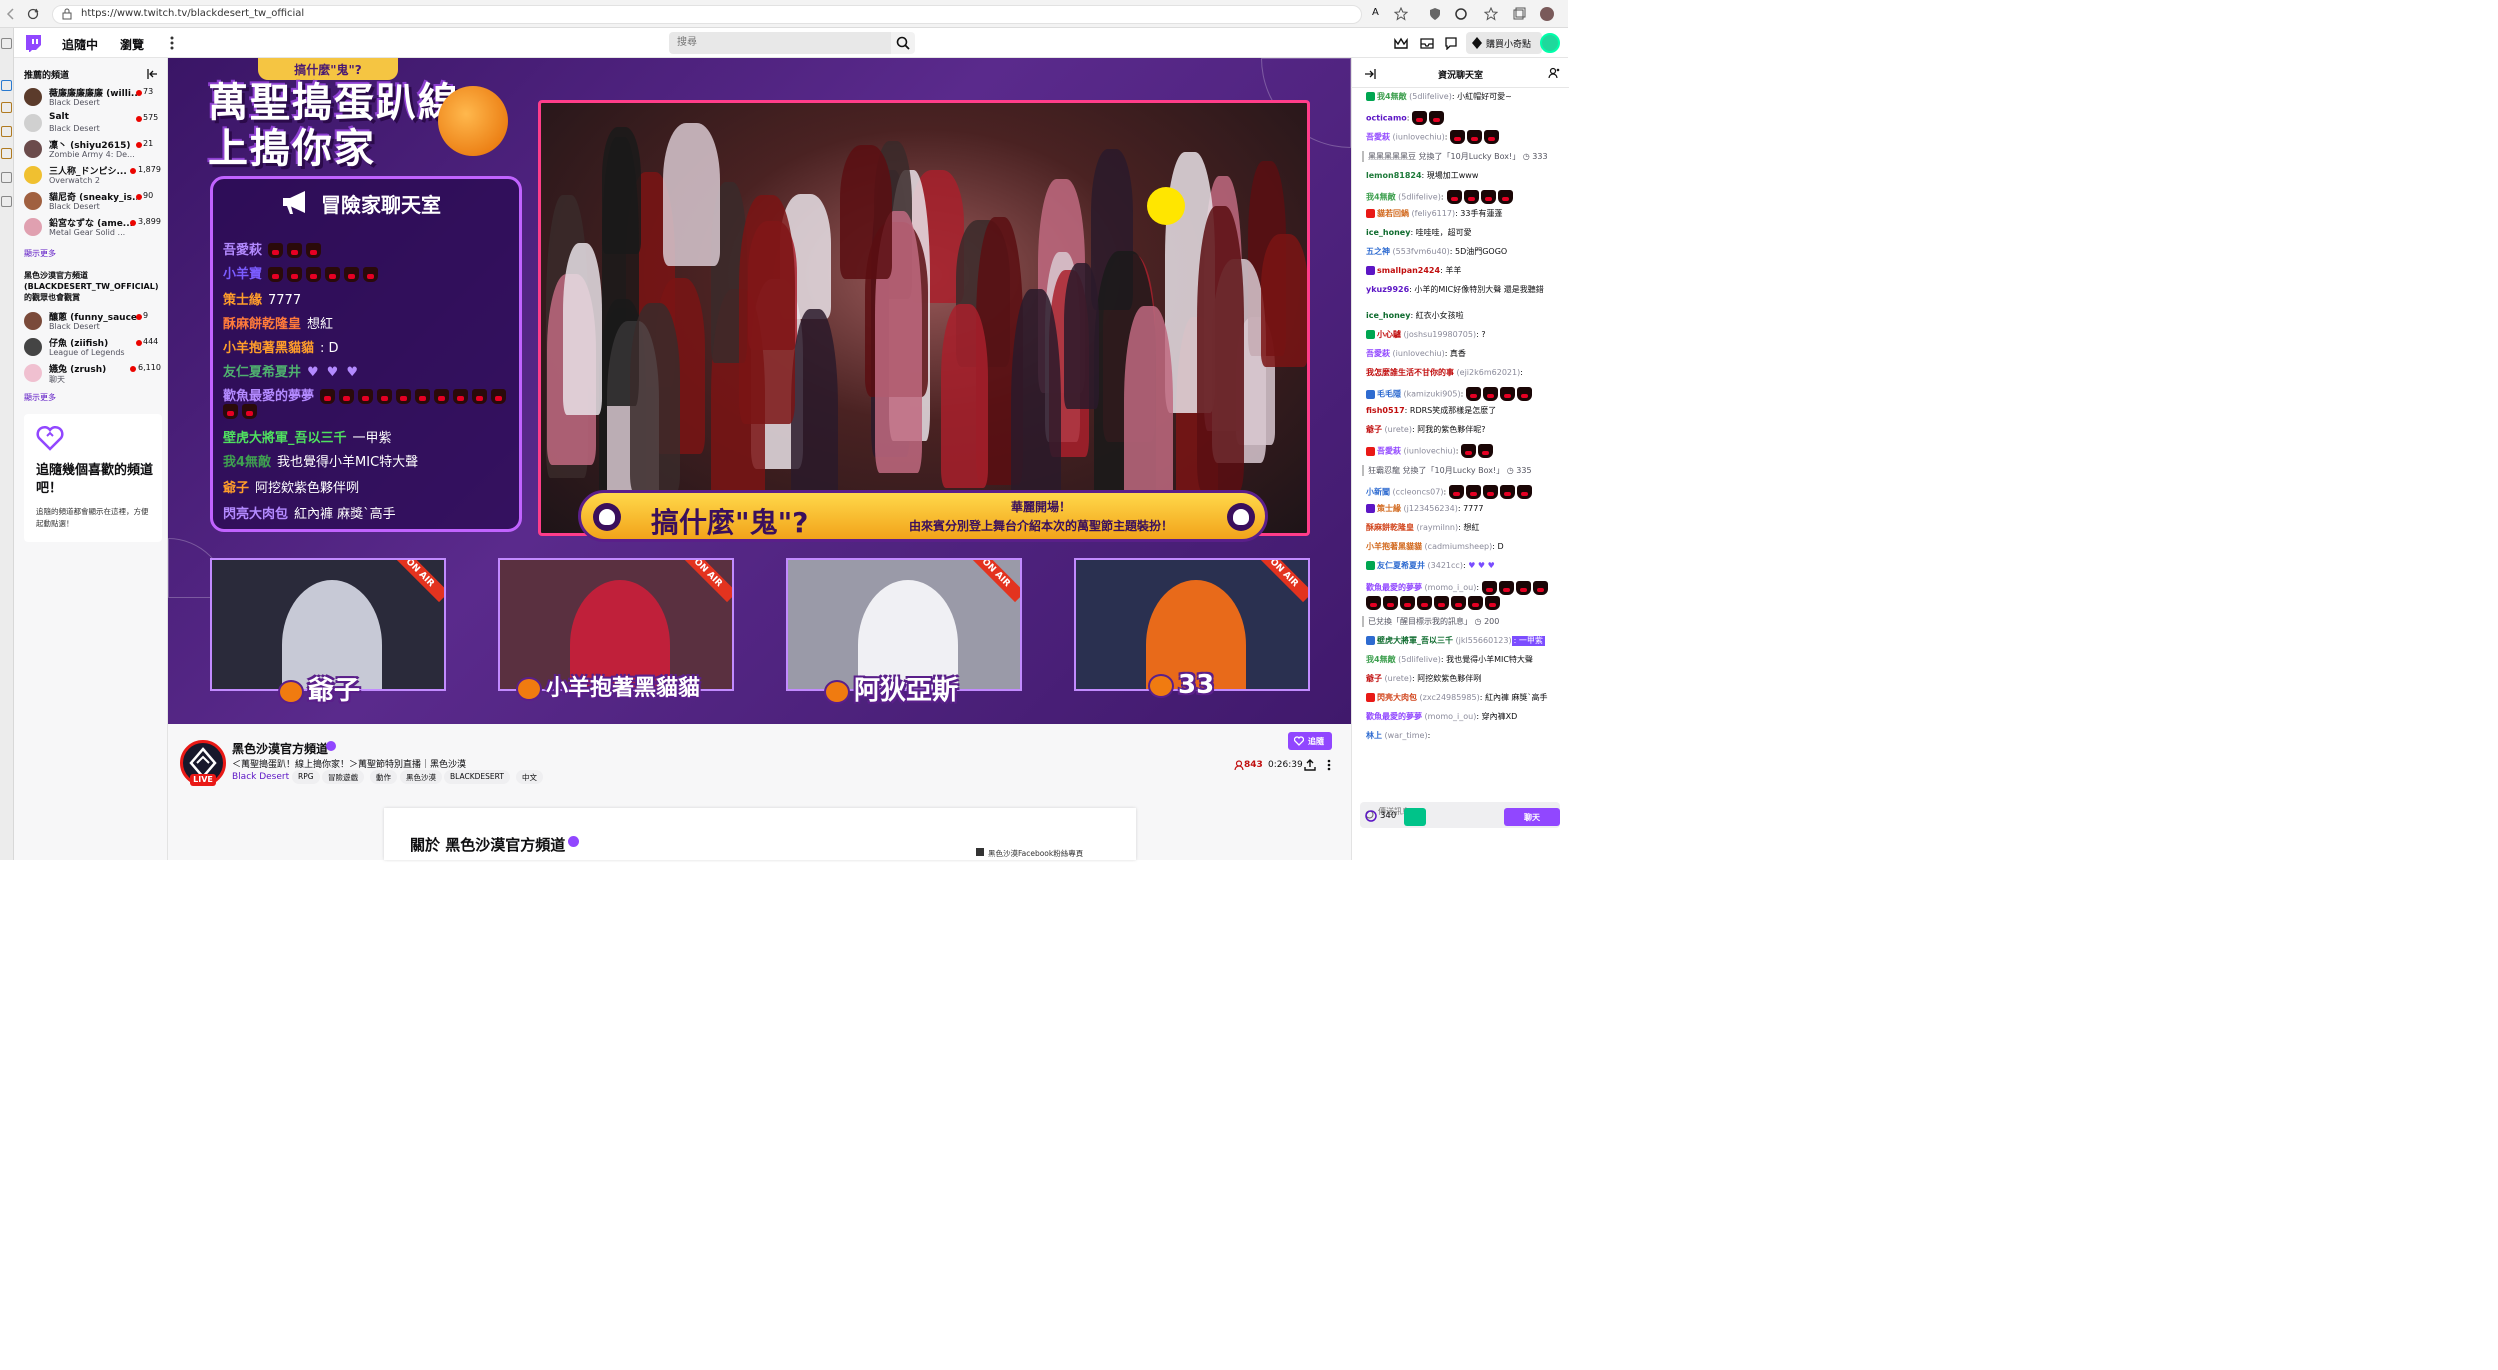 The width and height of the screenshot is (2498, 1370). I want to click on community-icon, so click(1554, 73).